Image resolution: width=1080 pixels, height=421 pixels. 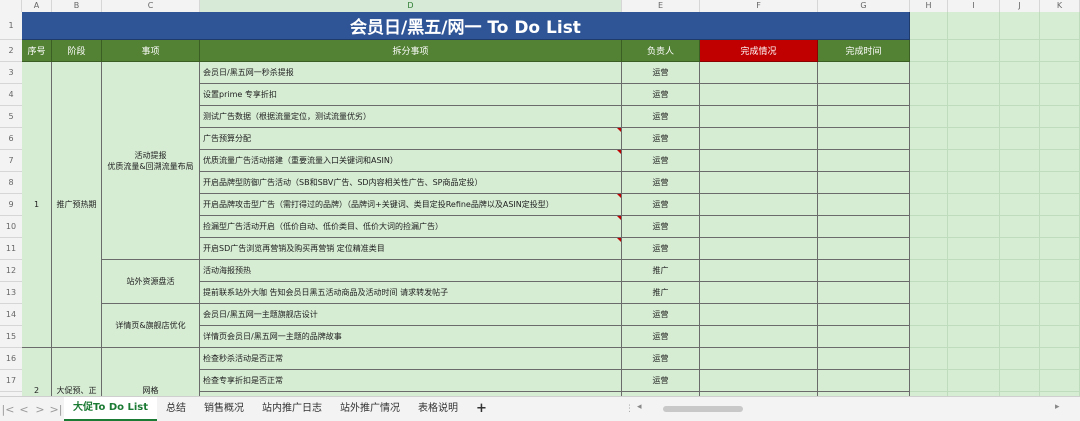 What do you see at coordinates (929, 6) in the screenshot?
I see `column-header-h: H` at bounding box center [929, 6].